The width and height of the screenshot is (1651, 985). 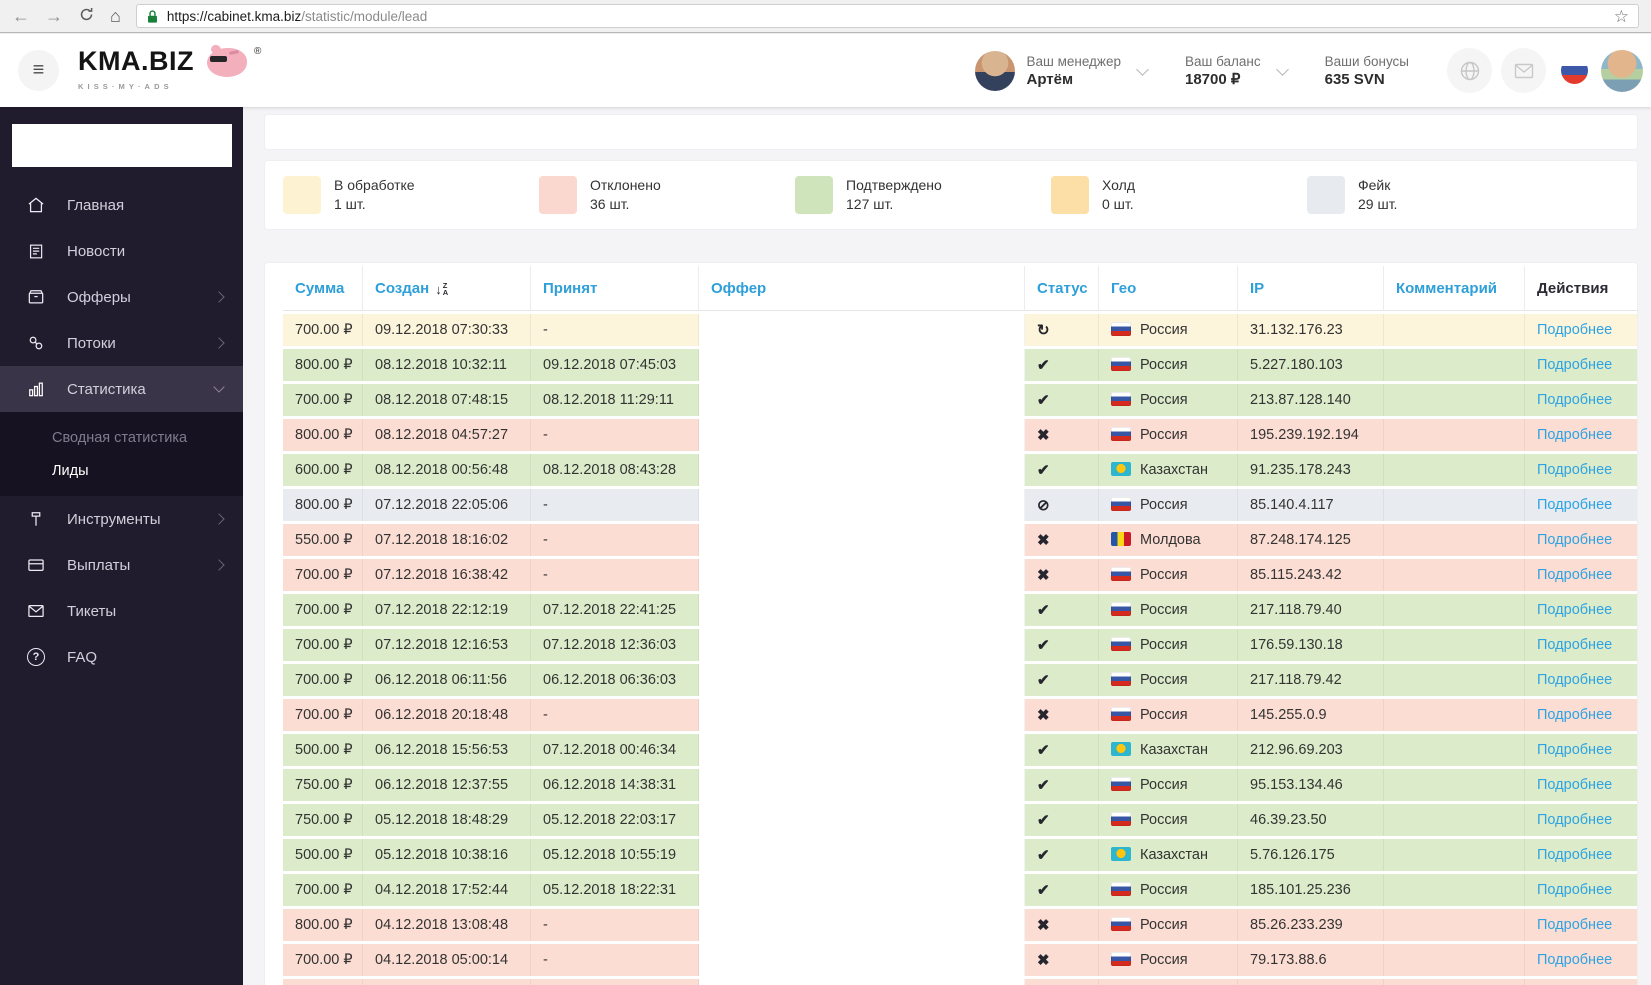 I want to click on column-header-2: Создан ↓ Z A, so click(x=447, y=288).